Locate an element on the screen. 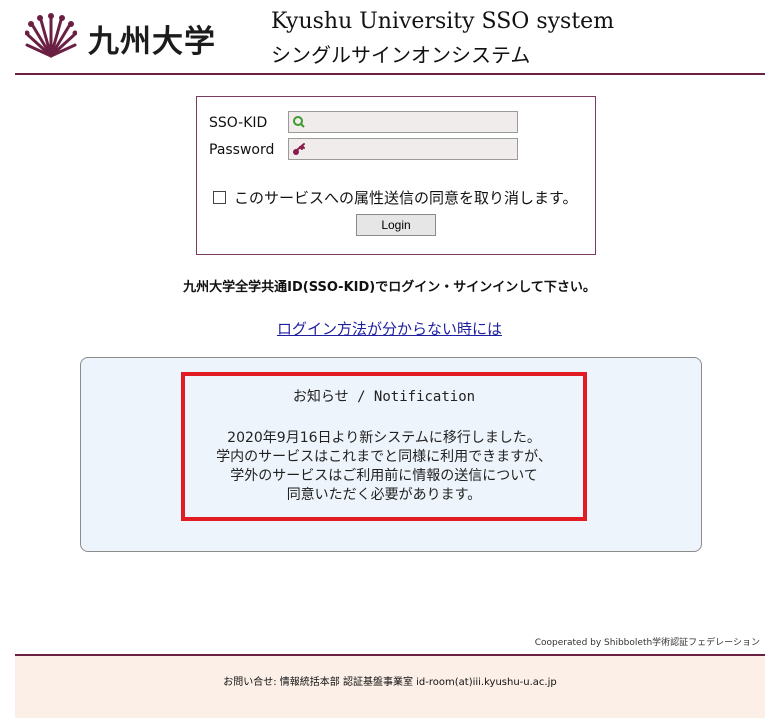 Image resolution: width=779 pixels, height=726 pixels. system-title-en: Kyushu University SSO system is located at coordinates (443, 21).